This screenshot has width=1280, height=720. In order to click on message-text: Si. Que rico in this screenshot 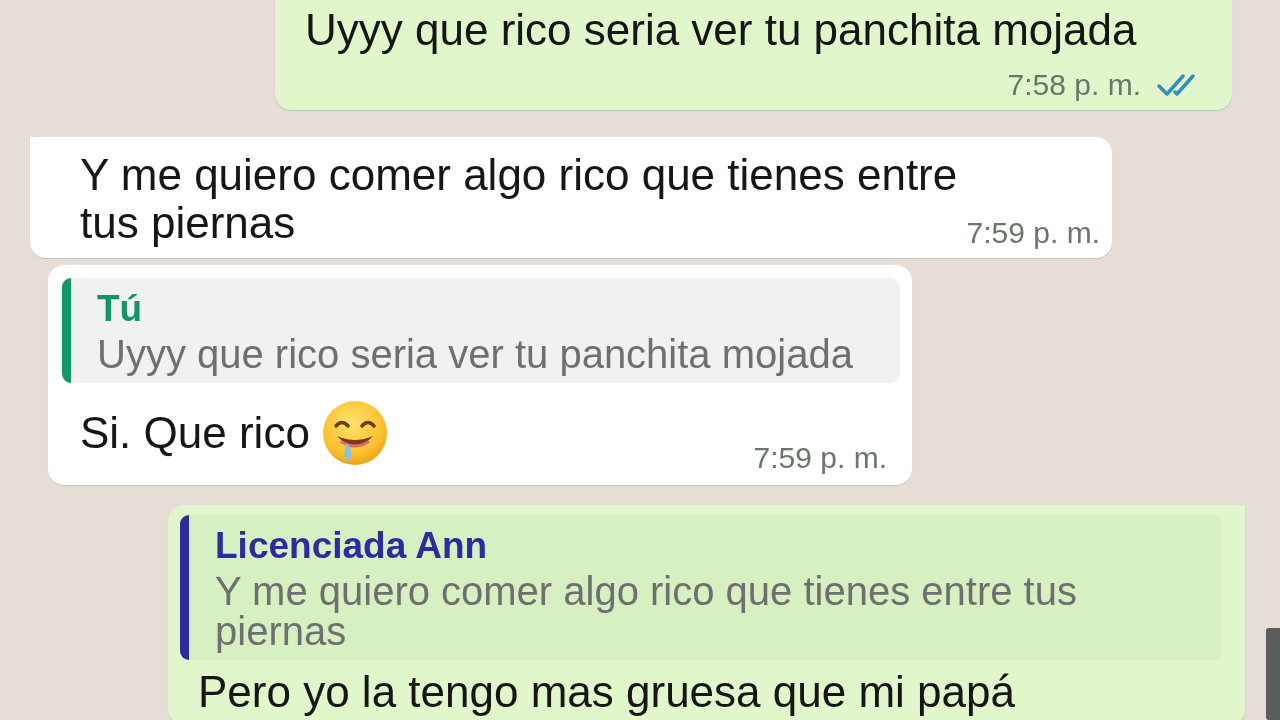, I will do `click(195, 433)`.